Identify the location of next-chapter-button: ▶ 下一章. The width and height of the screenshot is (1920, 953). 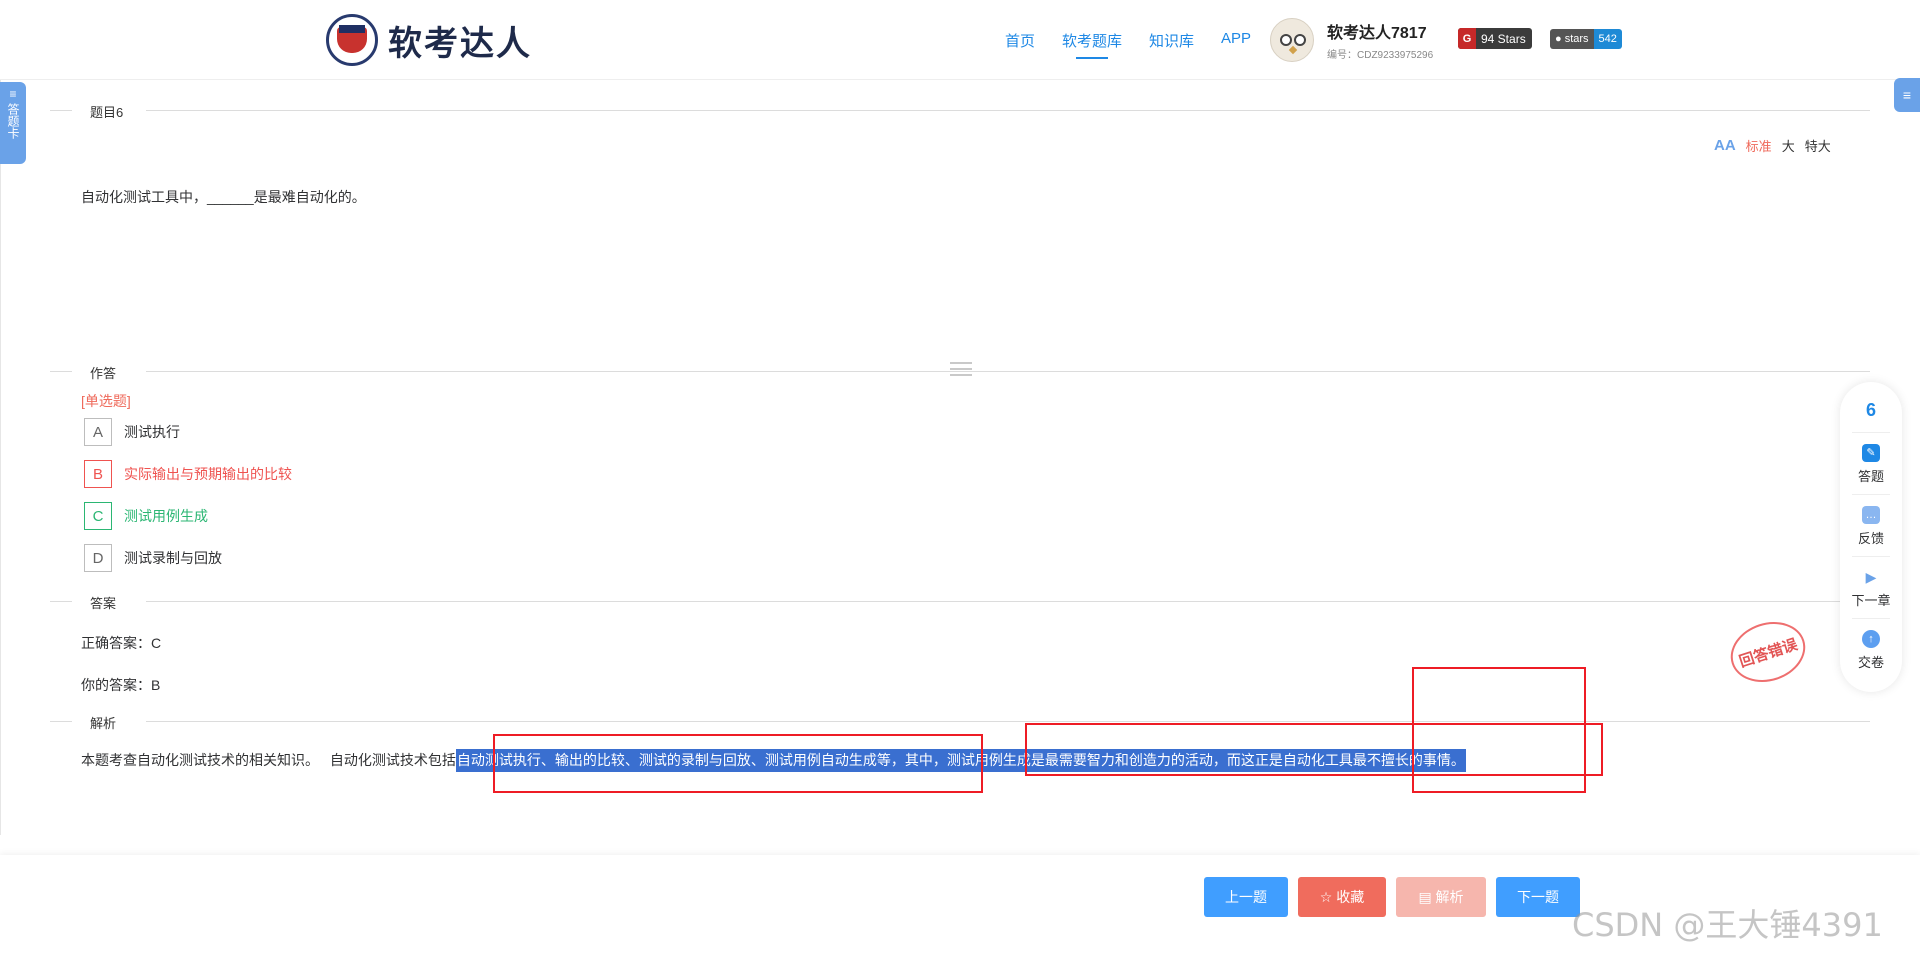
(1871, 588).